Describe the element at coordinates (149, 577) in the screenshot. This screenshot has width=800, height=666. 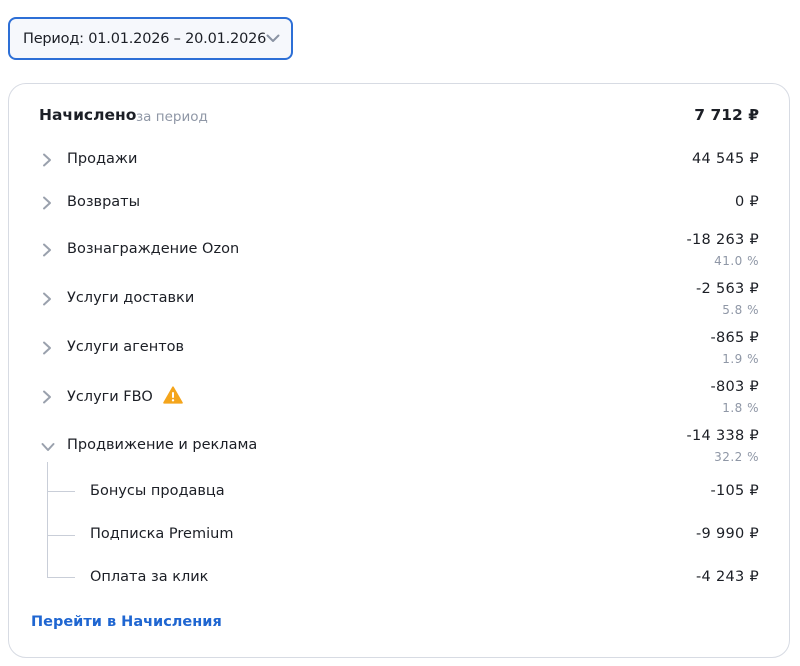
I see `subitem-label: Оплата за клик` at that location.